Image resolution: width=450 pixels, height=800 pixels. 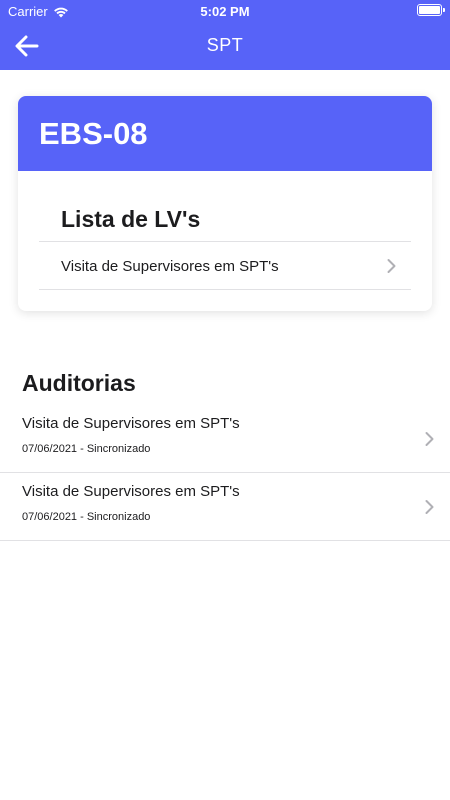 I want to click on checklist-section-title: Lista de LV's, so click(x=131, y=219).